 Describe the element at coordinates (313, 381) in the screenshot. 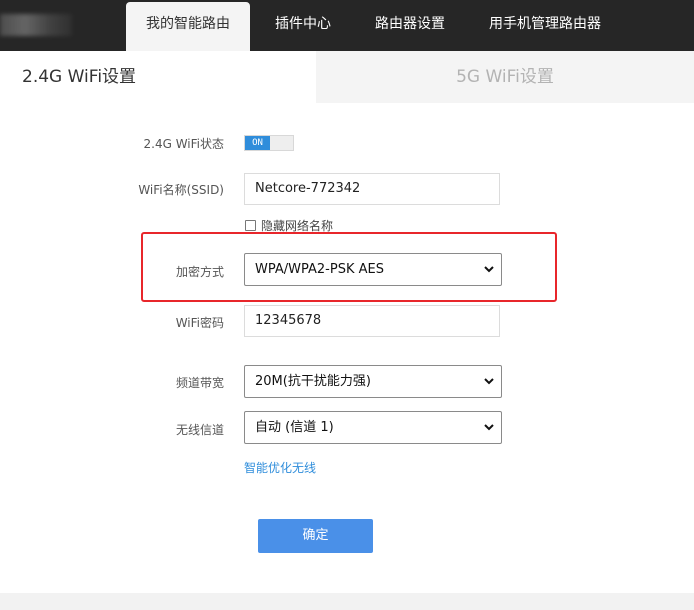

I see `bandwidth-value: 20M(抗干扰能力强)` at that location.